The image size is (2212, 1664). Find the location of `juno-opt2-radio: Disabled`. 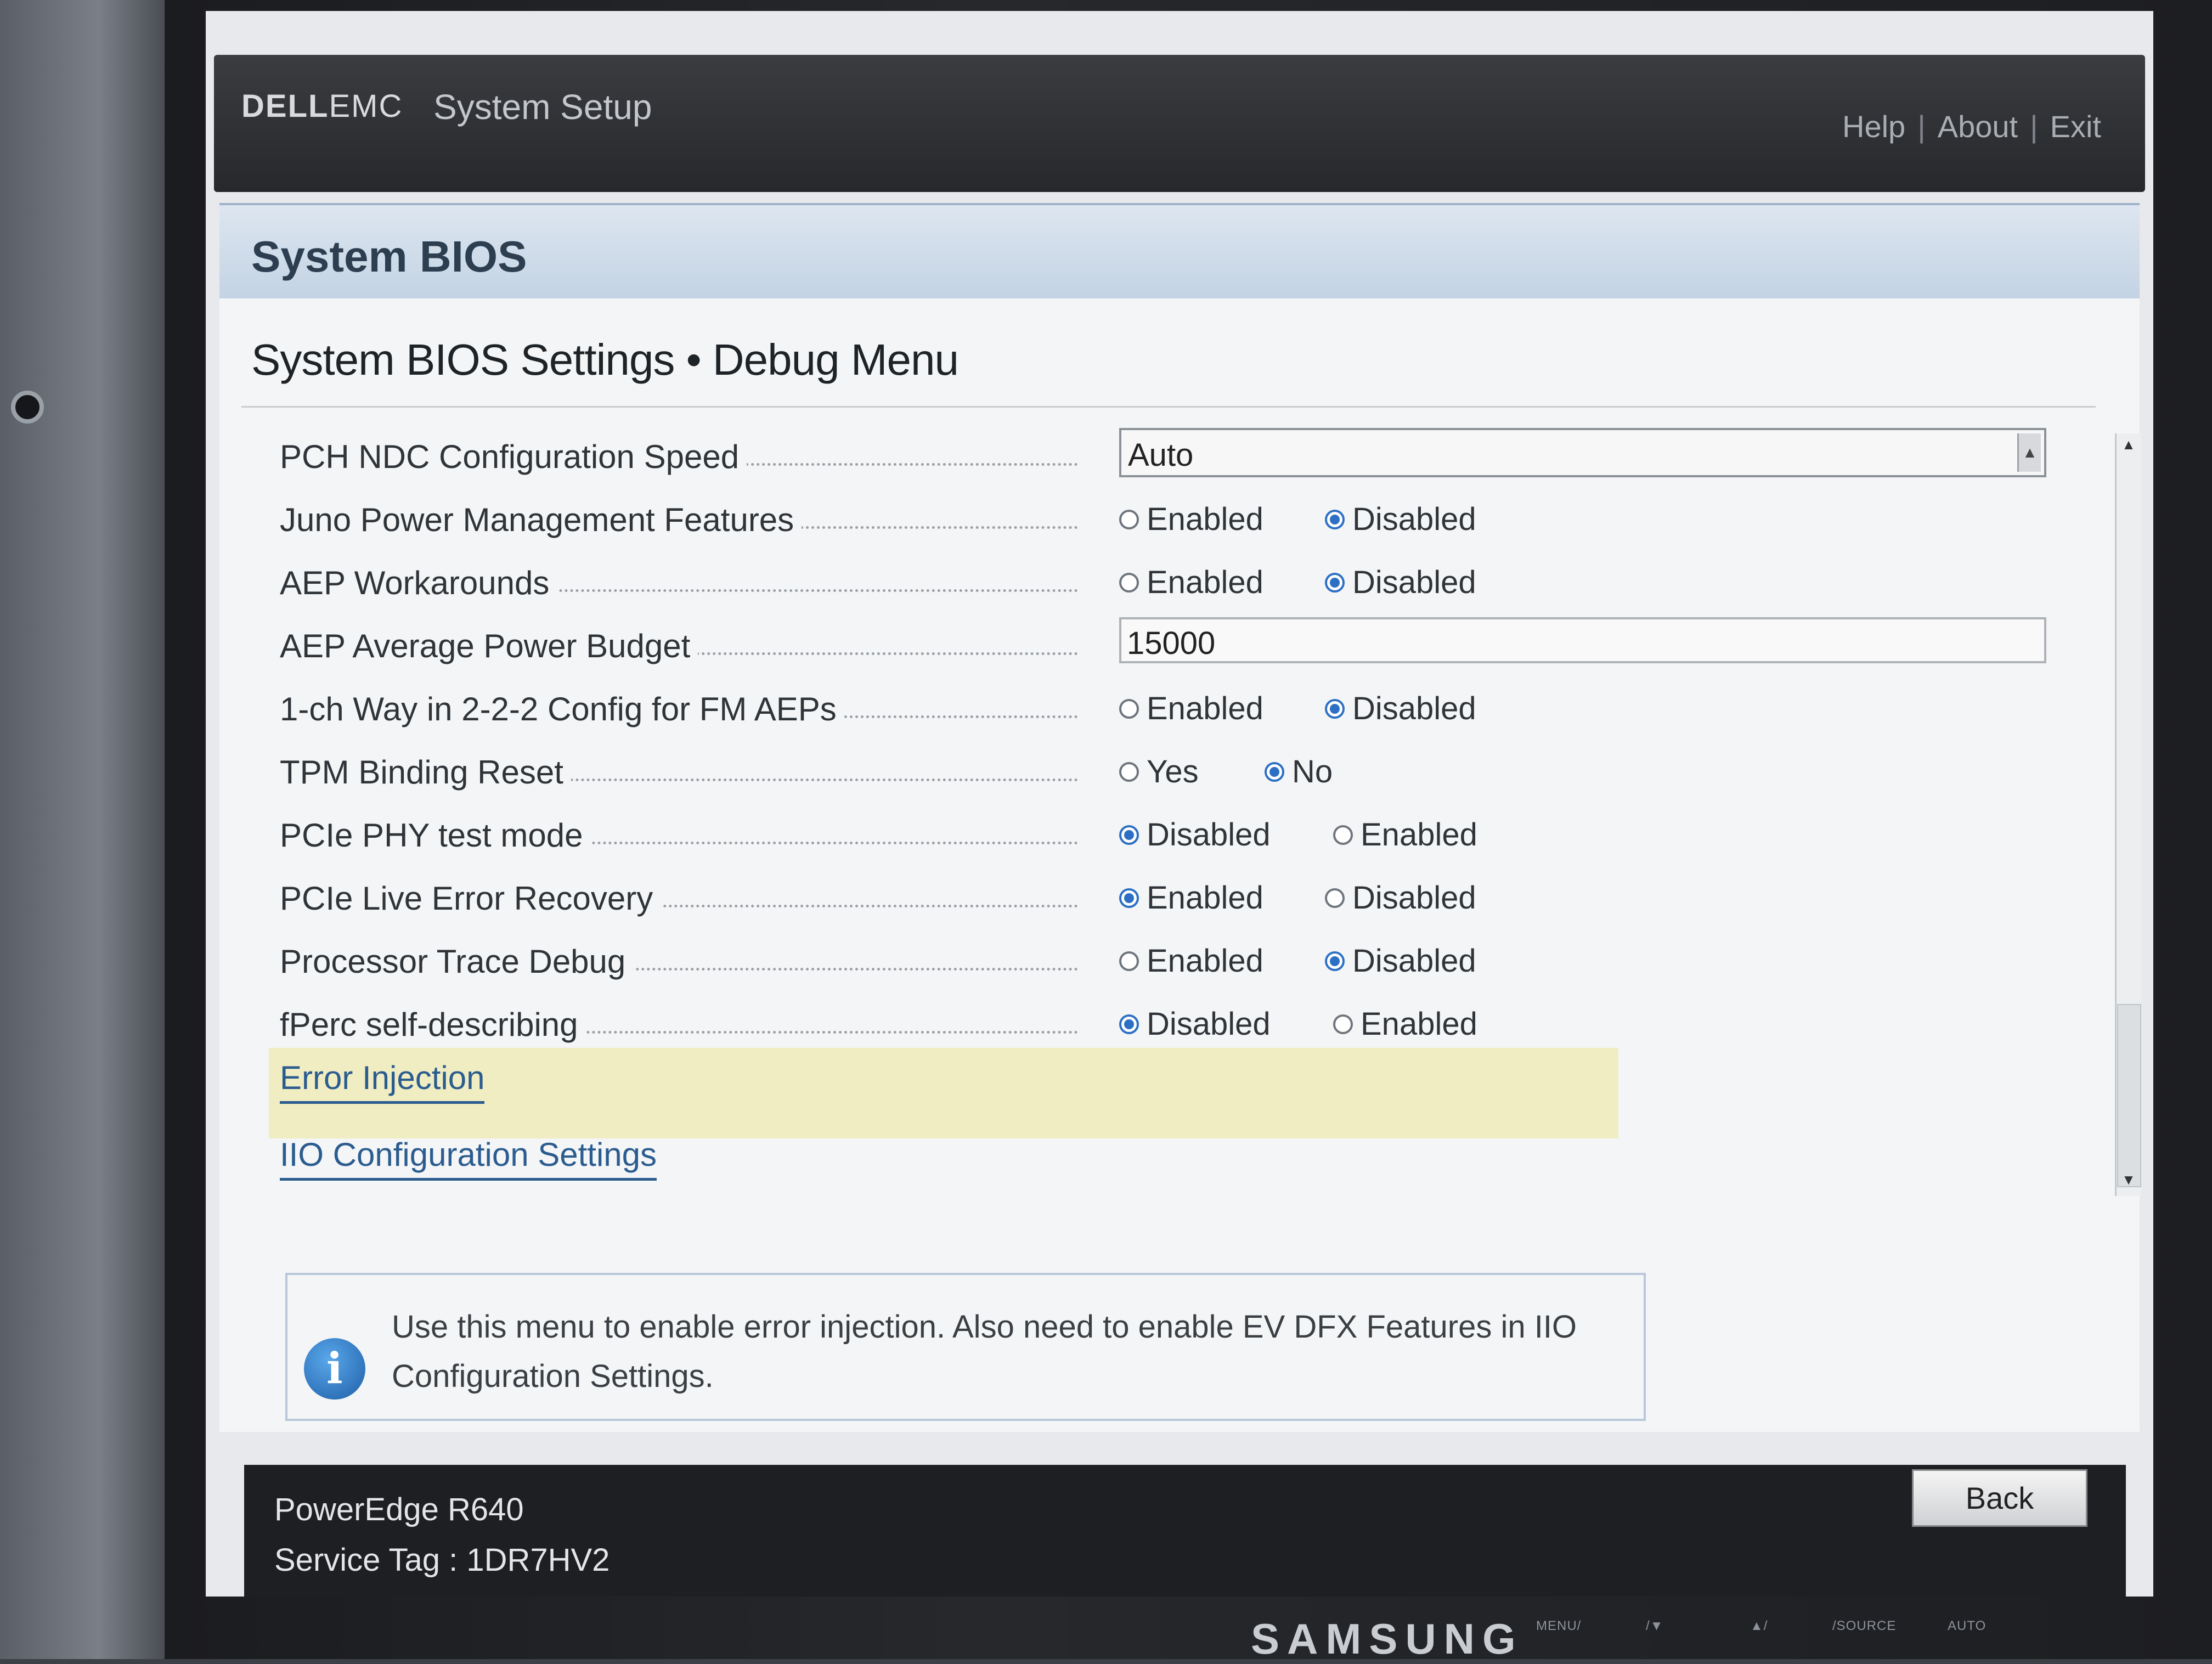

juno-opt2-radio: Disabled is located at coordinates (1400, 519).